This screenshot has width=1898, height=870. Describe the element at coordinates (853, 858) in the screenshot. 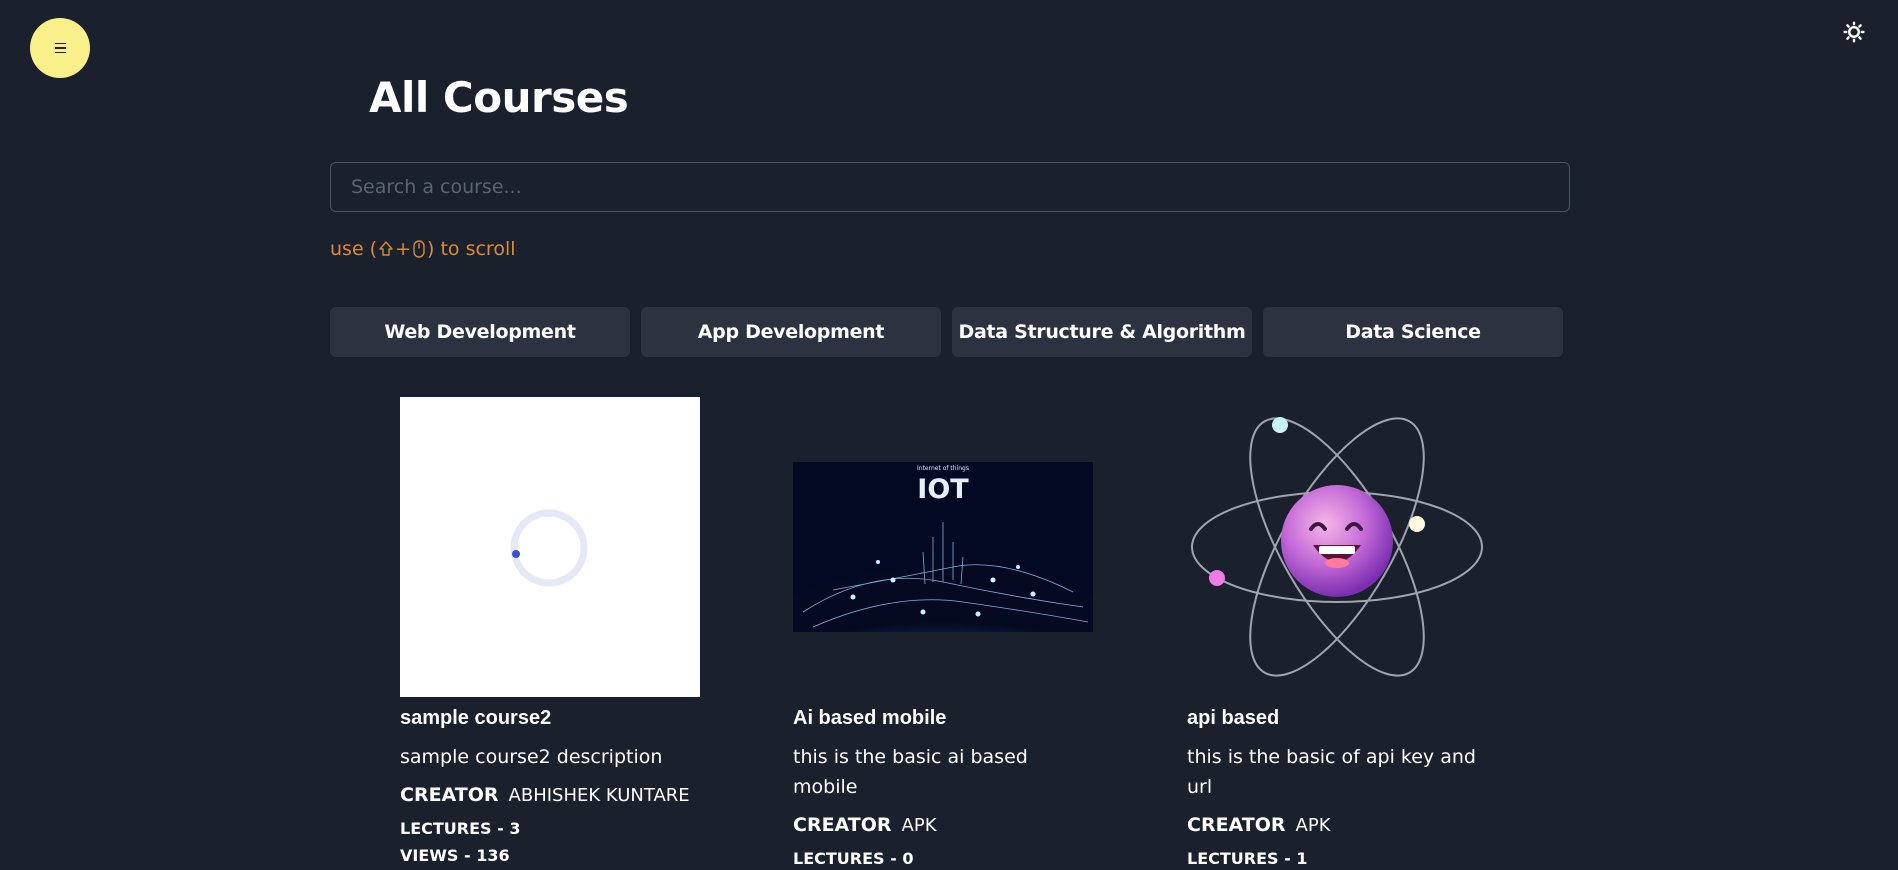

I see `lectures-count: LECTURES - 0` at that location.